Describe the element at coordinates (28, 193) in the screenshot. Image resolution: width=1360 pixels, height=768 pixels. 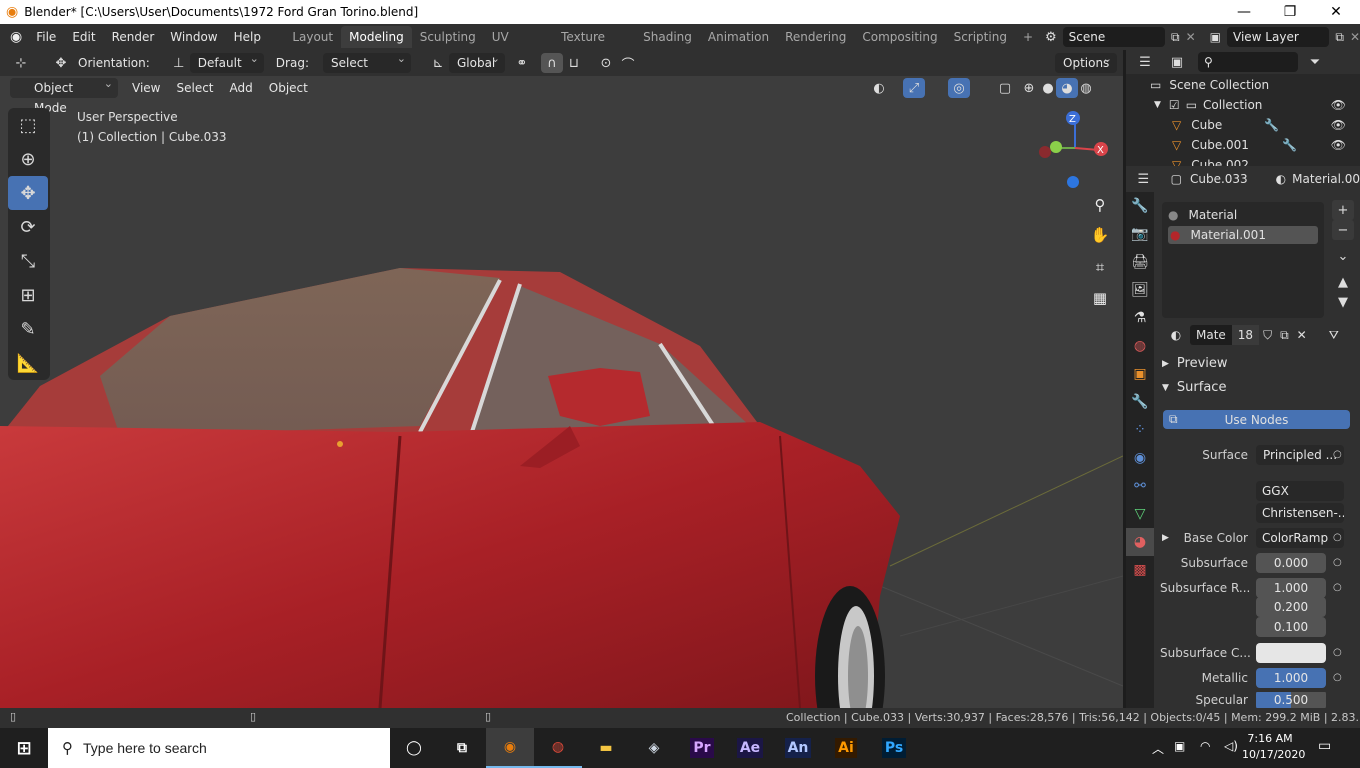
I see `move-tool-button-icon: ✥` at that location.